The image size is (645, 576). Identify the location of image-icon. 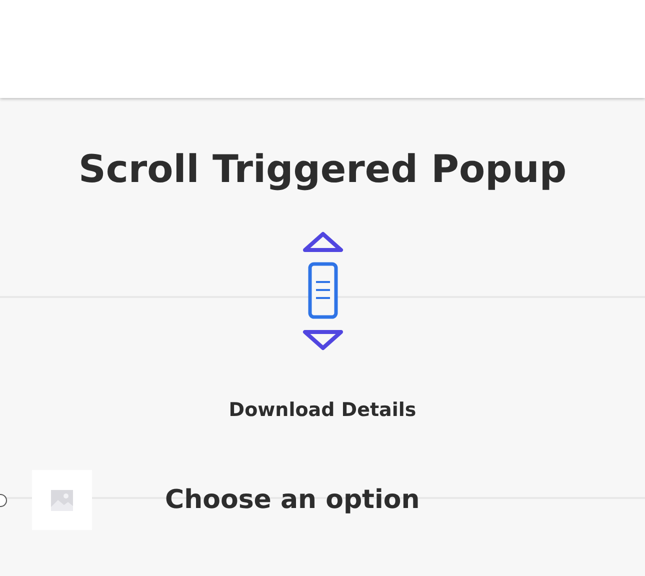
(62, 500).